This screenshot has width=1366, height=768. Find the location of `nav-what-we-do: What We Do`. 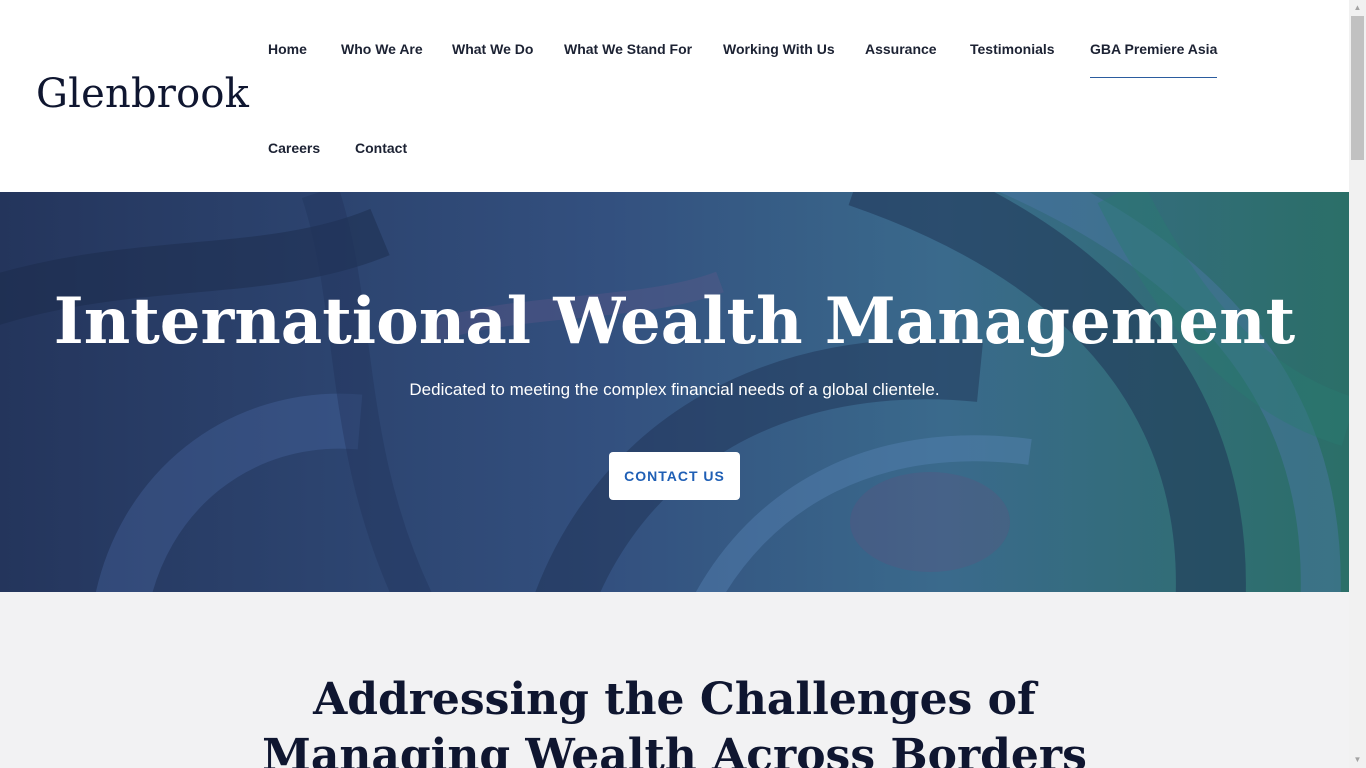

nav-what-we-do: What We Do is located at coordinates (492, 49).